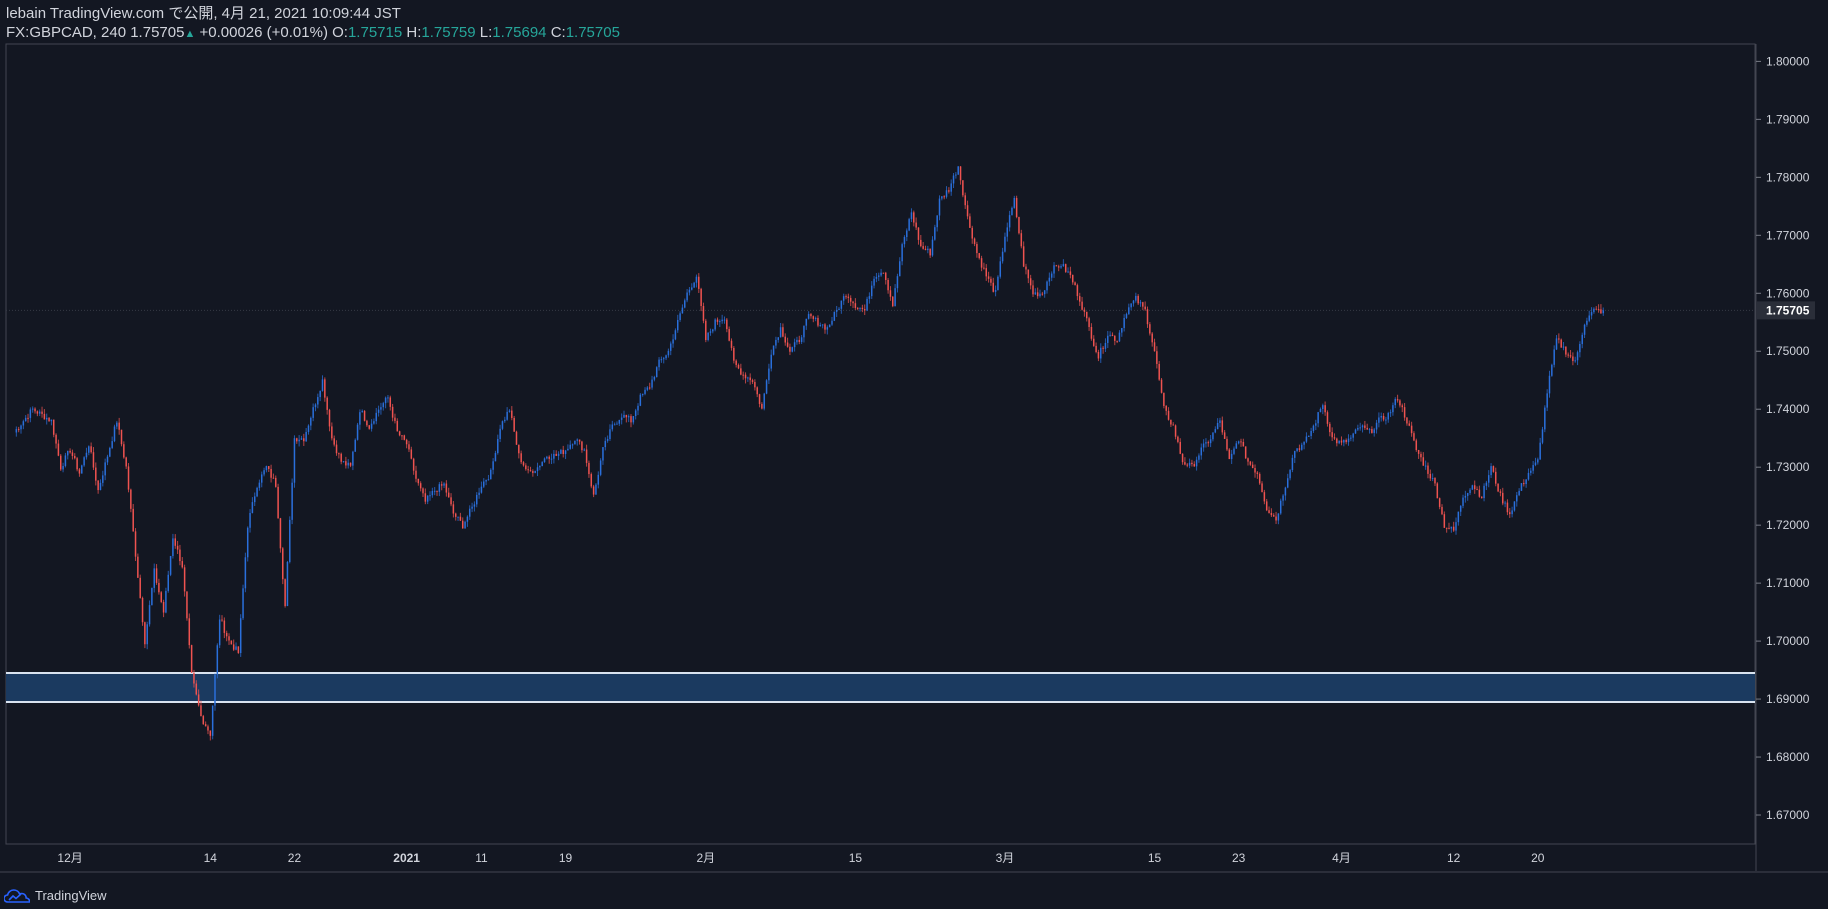  I want to click on tradingview-logo: TradingView, so click(55, 895).